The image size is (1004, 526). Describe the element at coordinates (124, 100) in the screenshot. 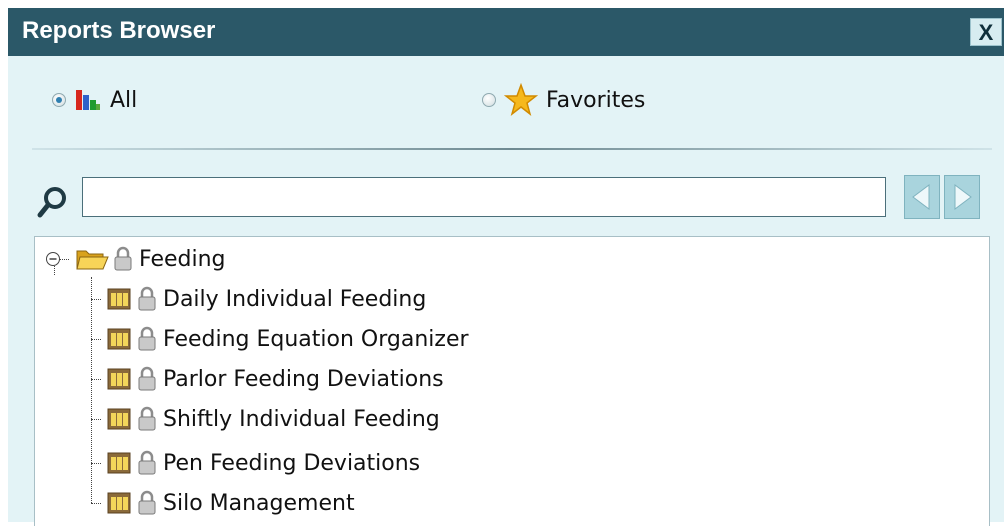

I see `filter-all-label: All` at that location.